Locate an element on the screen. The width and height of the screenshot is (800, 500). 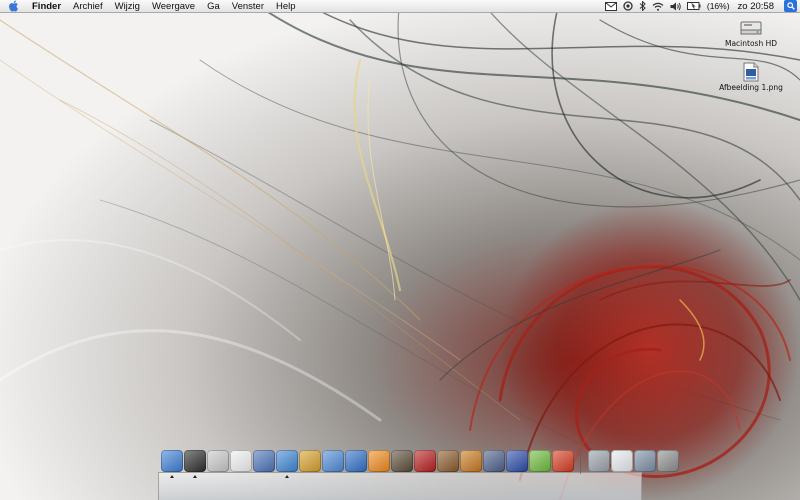
desktop-icon-afbeelding: Afbeelding 1.png is located at coordinates (751, 77).